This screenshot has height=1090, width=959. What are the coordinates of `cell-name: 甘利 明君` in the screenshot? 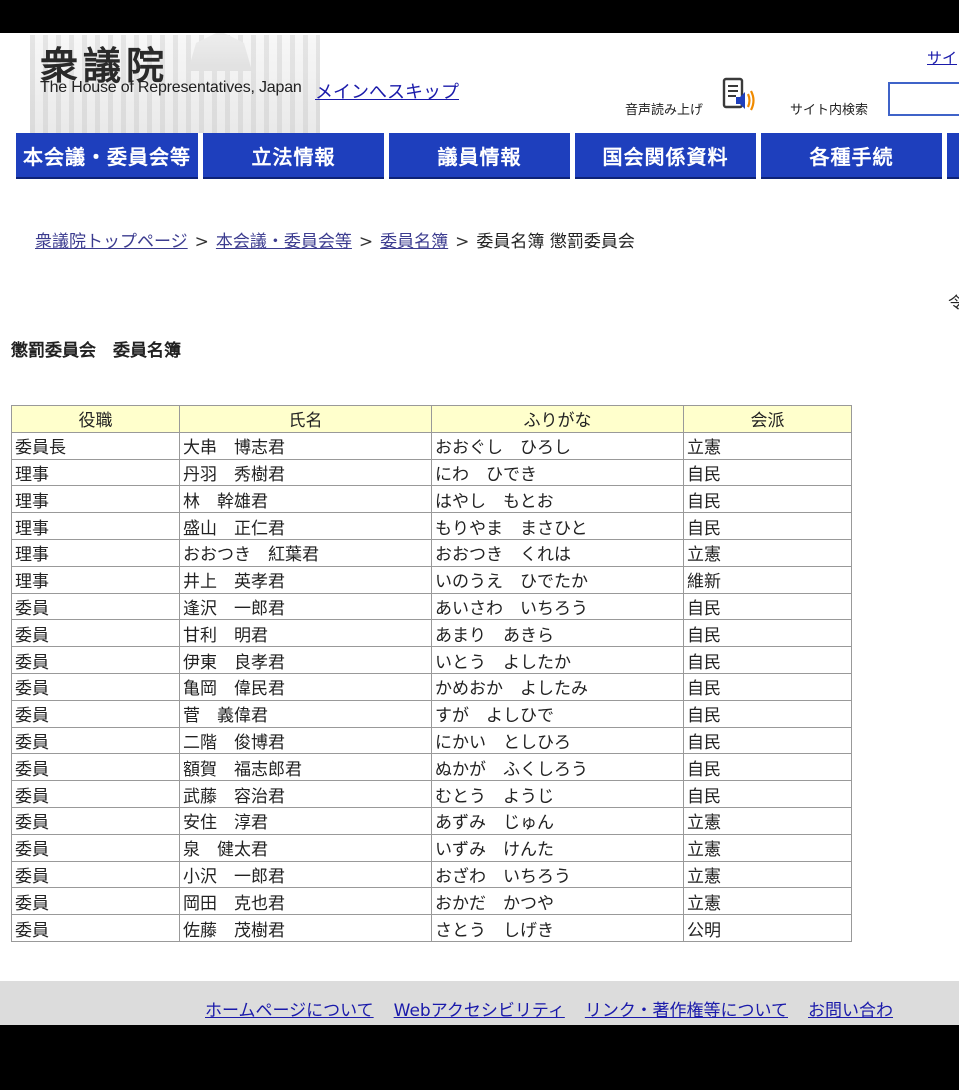 It's located at (305, 633).